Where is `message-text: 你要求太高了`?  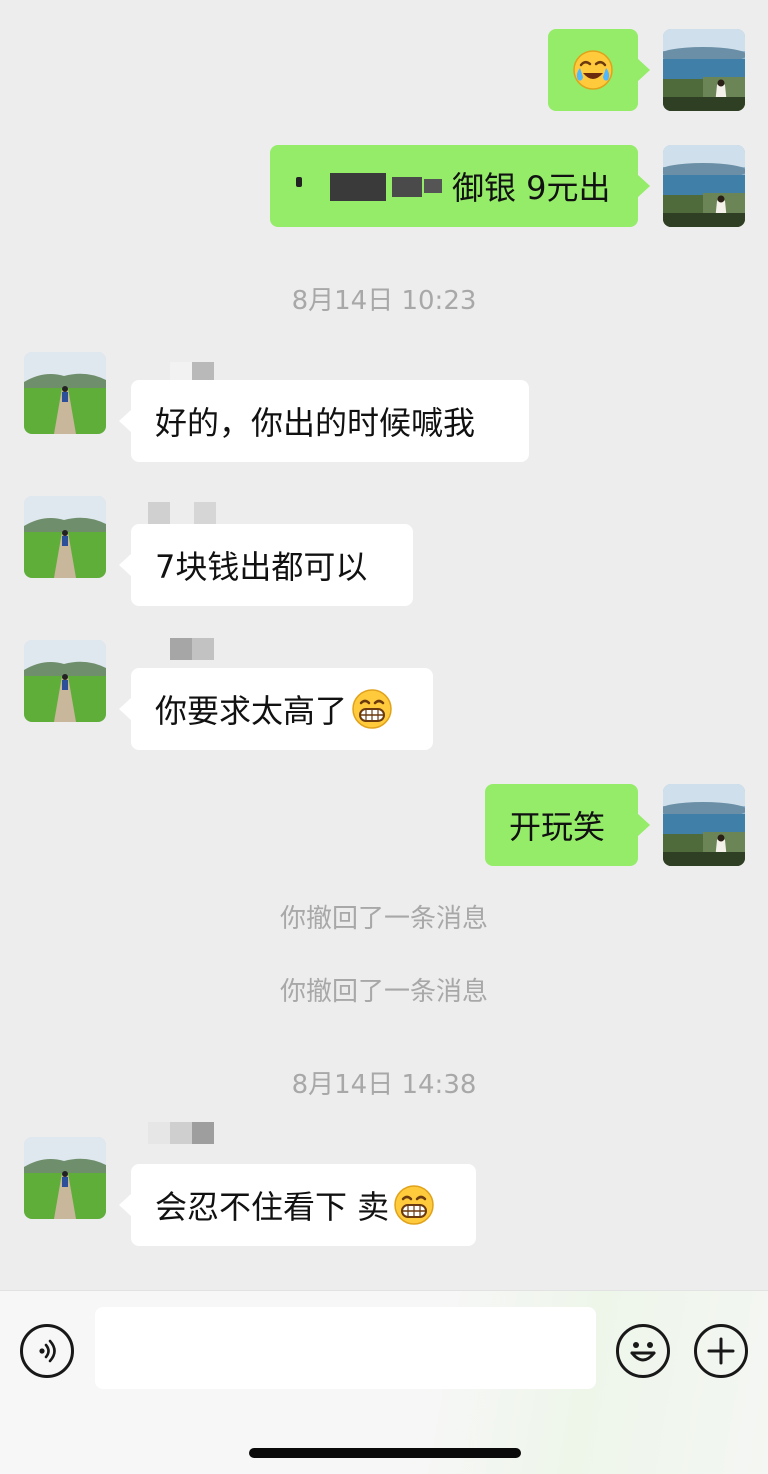
message-text: 你要求太高了 is located at coordinates (251, 711).